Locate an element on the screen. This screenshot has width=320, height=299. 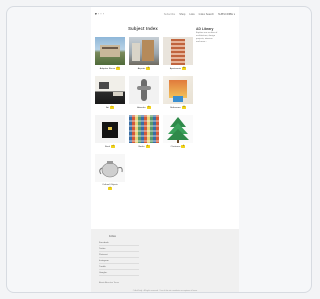
subject-caption: Adaptive Reuse 12 is located at coordinates (110, 68).